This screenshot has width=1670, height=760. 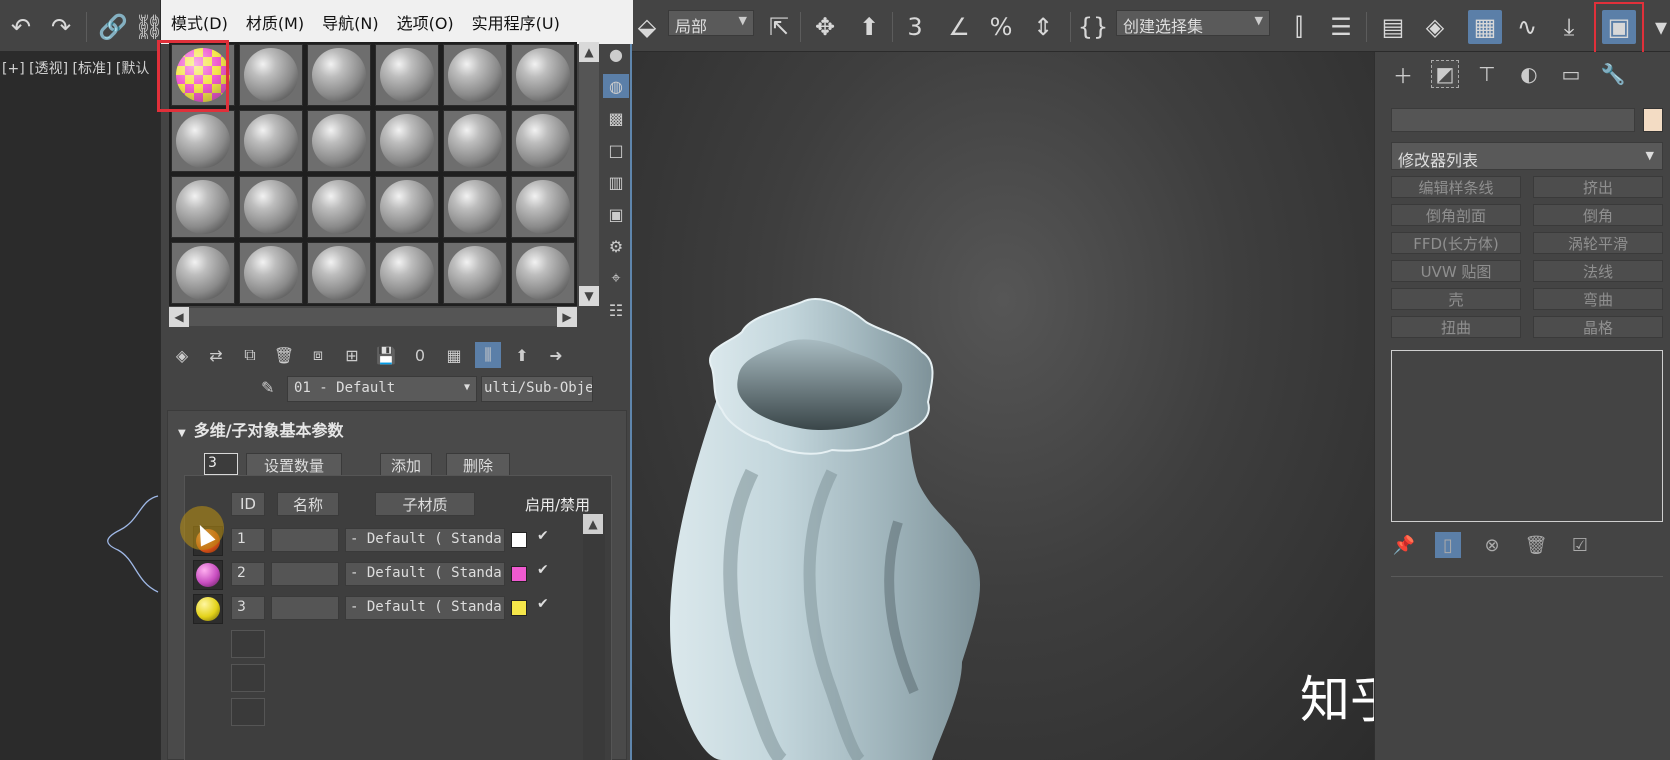 What do you see at coordinates (454, 355) in the screenshot?
I see `show-shaded-material-icon: ▦` at bounding box center [454, 355].